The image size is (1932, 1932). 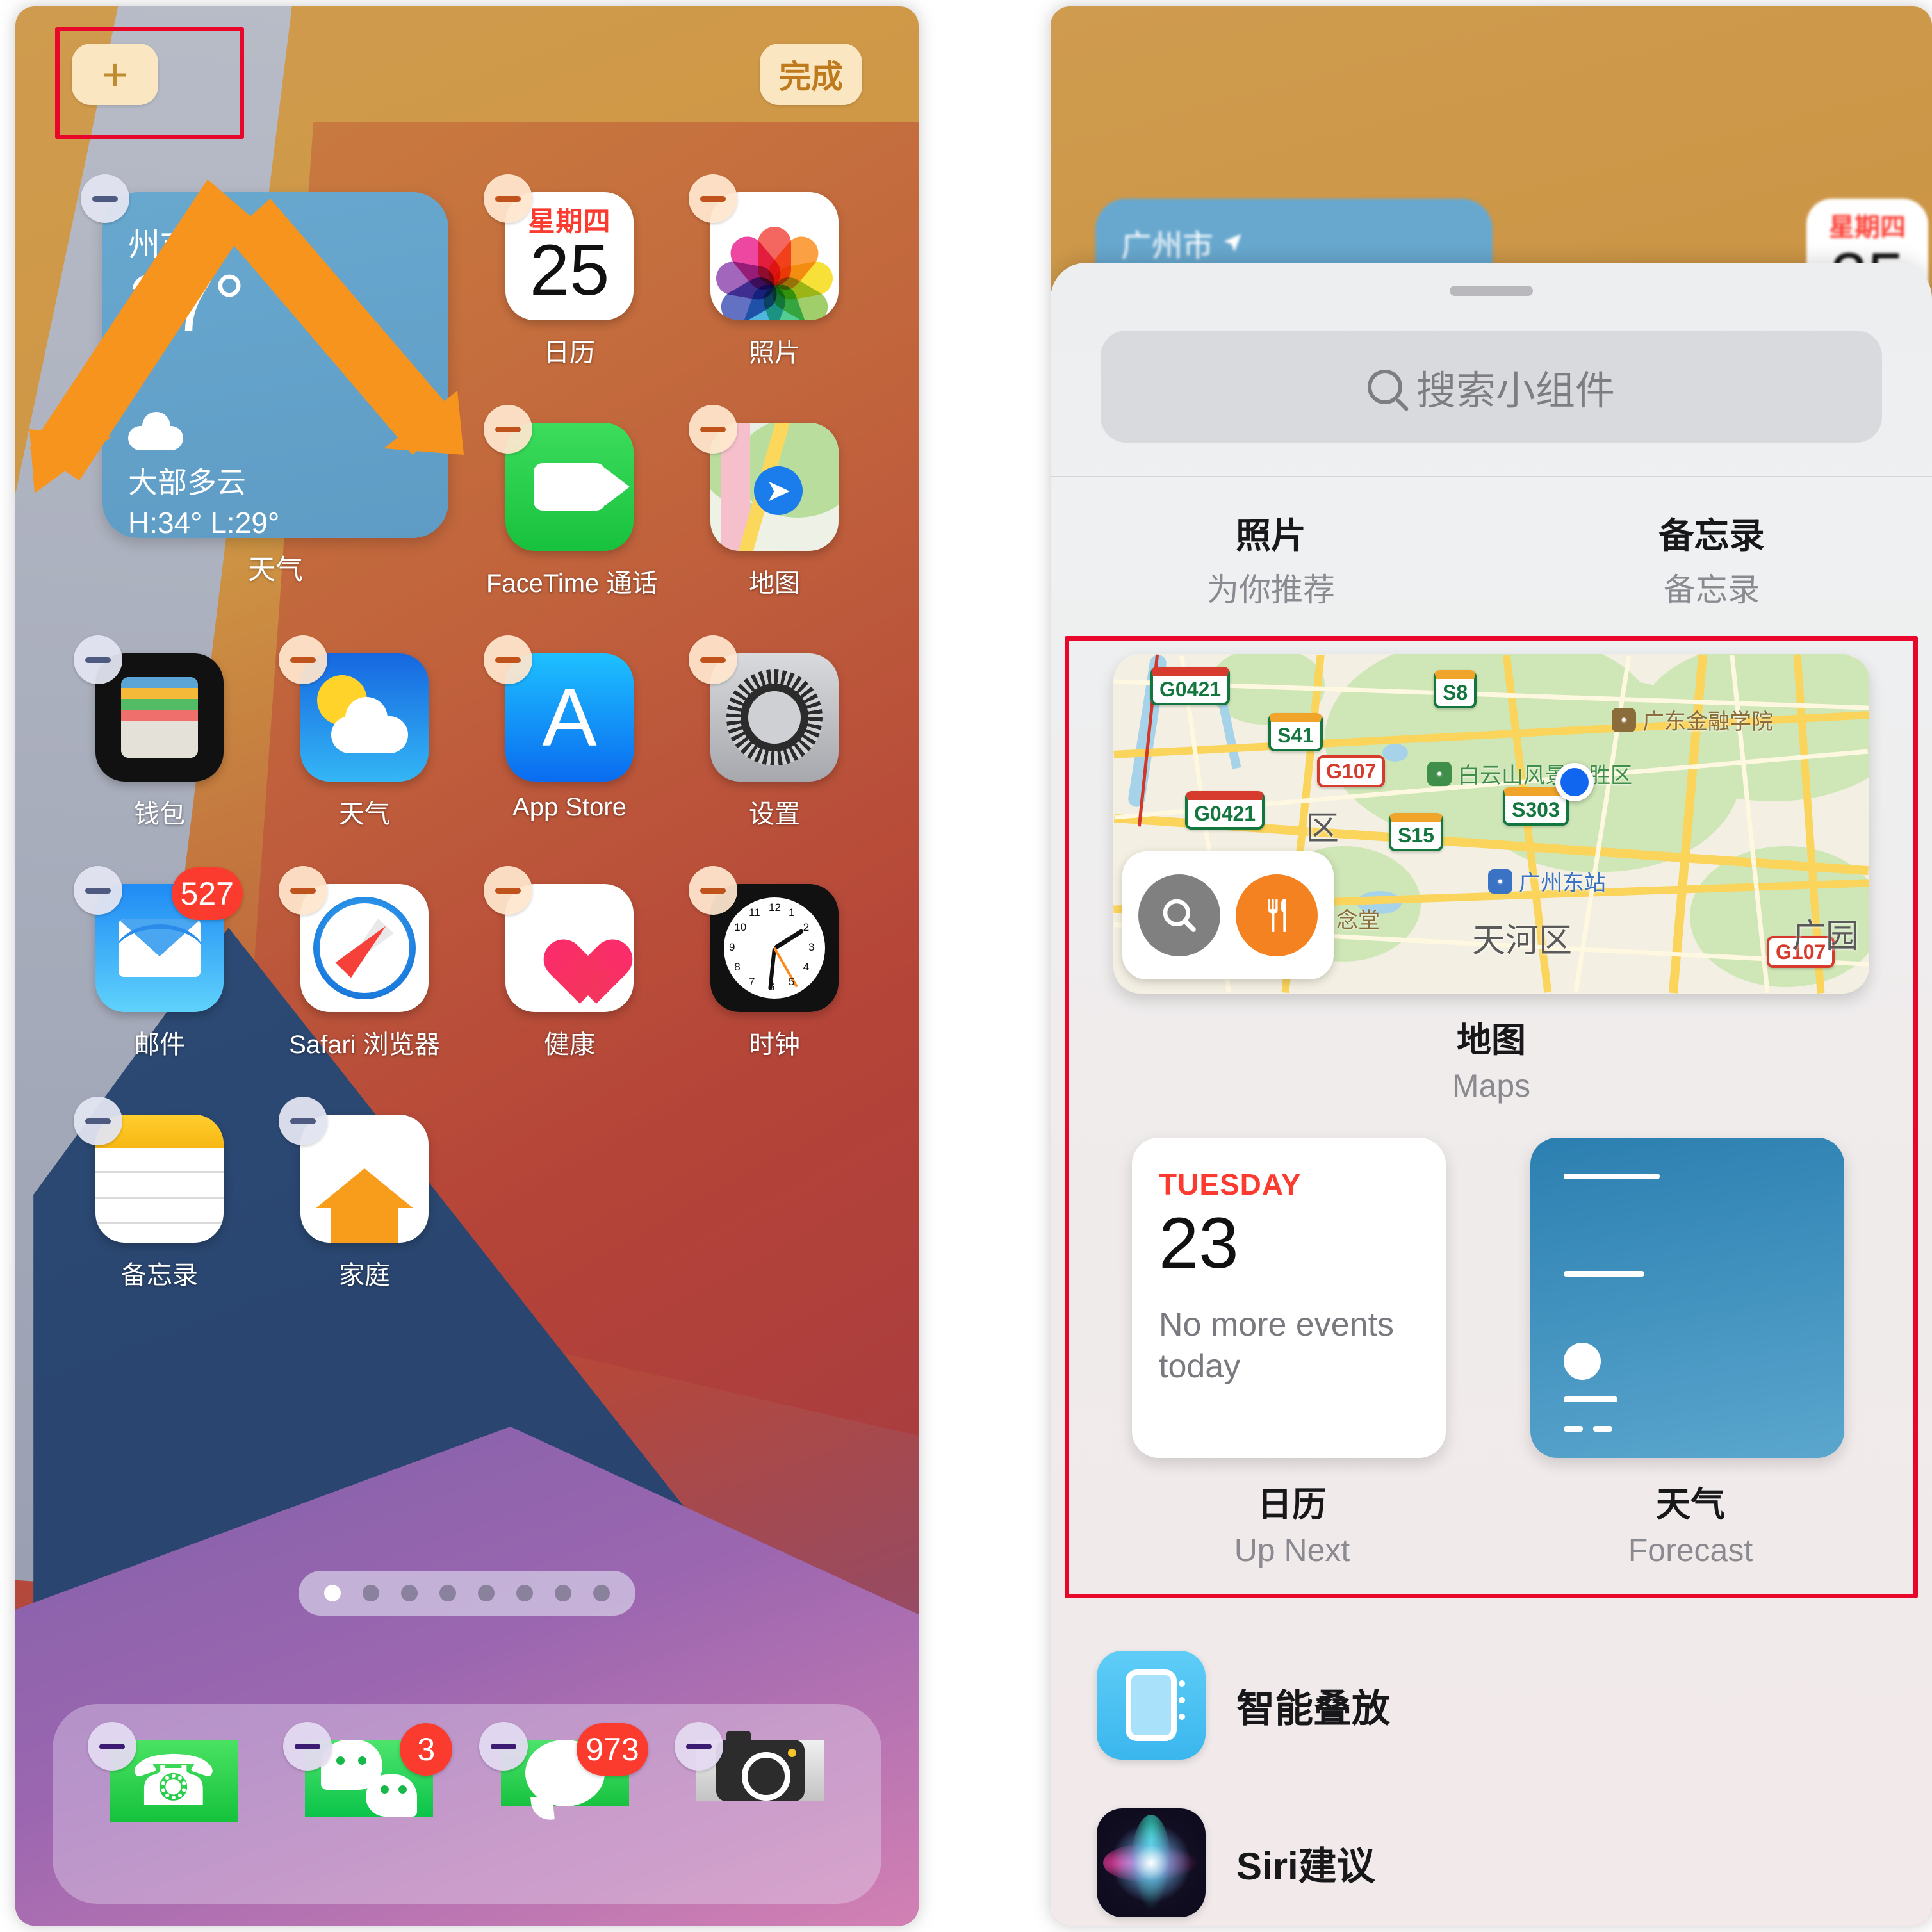 I want to click on weather-widget: 州市 27° 大部多云 H:34° L:29°, so click(x=264, y=356).